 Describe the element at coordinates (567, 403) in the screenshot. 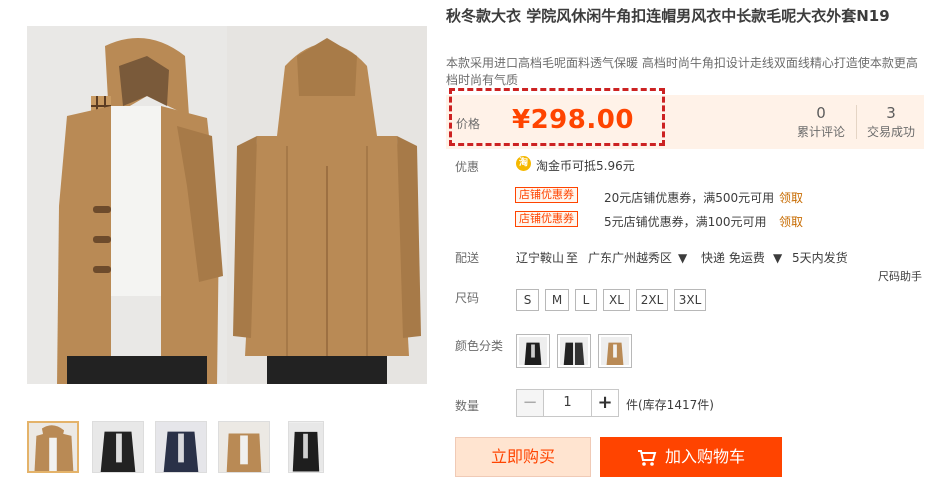

I see `quantity-input: 1` at that location.